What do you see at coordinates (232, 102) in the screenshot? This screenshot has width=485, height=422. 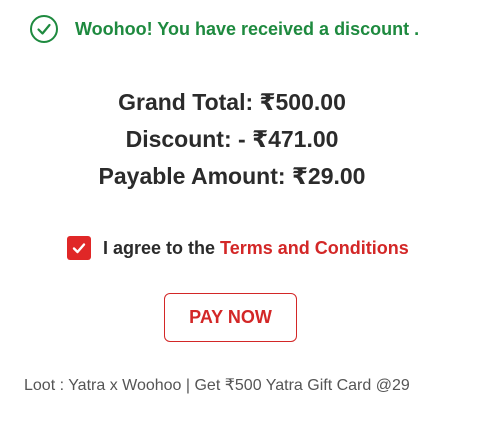 I see `grand-total: Grand Total: ₹500.00` at bounding box center [232, 102].